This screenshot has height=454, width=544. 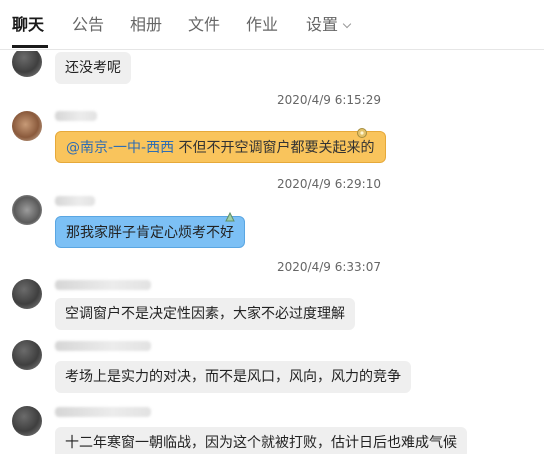 I want to click on message-bubble: 考场上是实力的对决，而不是风口，风向，风力的竞争, so click(x=233, y=377).